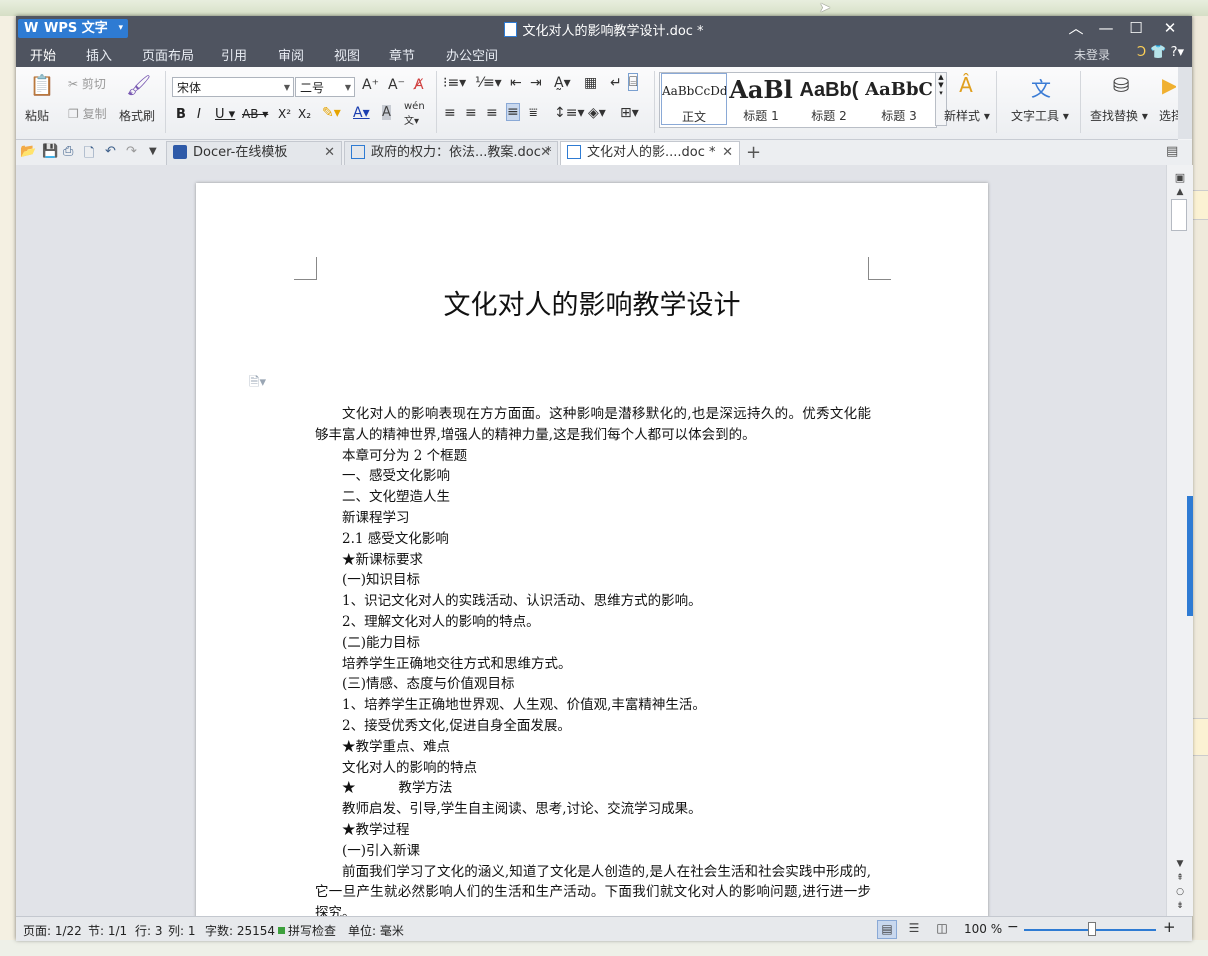 This screenshot has width=1208, height=956. I want to click on zoom-in-icon: +, so click(1169, 927).